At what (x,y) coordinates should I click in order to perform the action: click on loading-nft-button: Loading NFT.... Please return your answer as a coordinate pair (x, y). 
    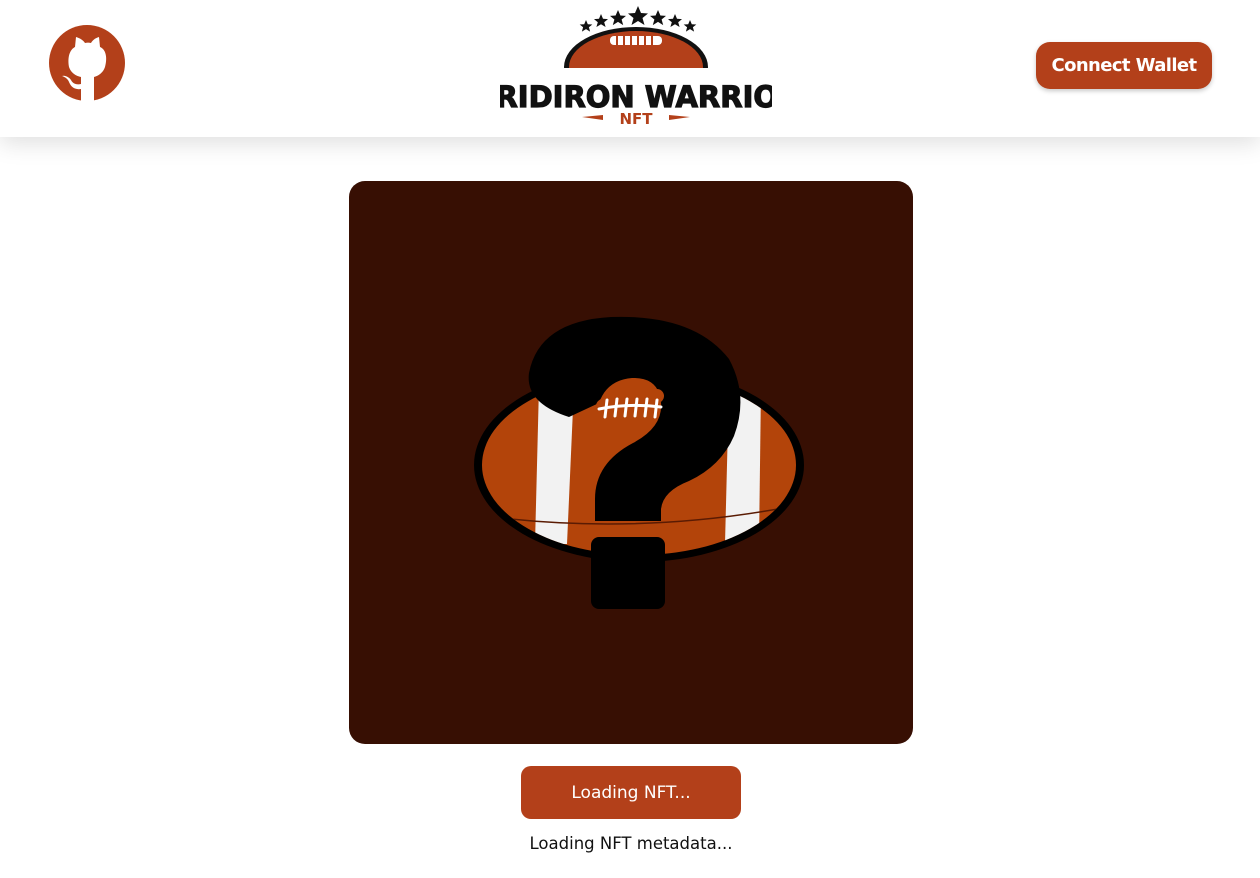
    Looking at the image, I should click on (631, 792).